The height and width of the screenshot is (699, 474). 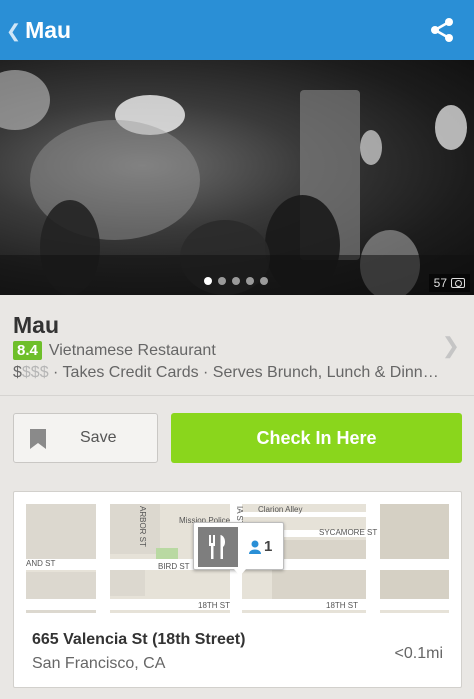 I want to click on price-tier-filled: $, so click(x=17, y=372).